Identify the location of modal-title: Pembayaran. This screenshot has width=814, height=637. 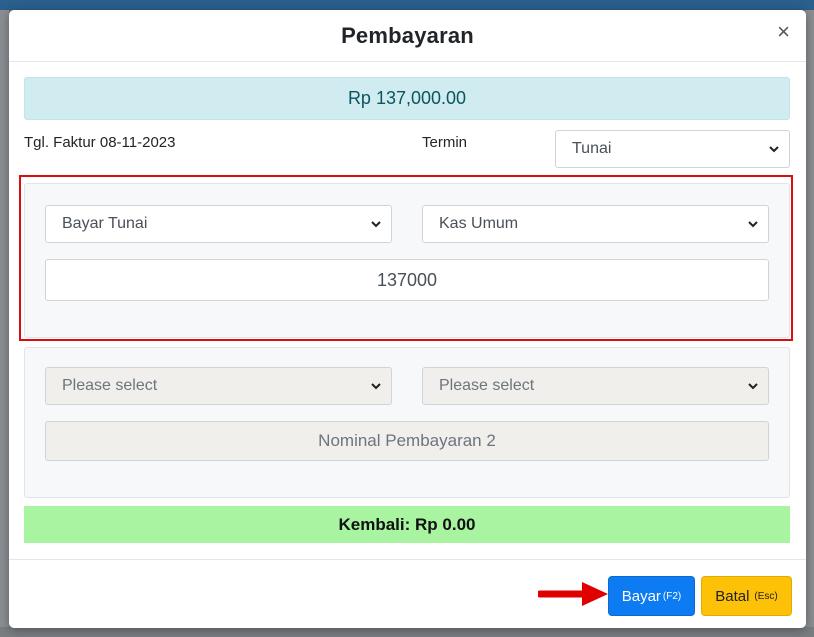
(407, 35).